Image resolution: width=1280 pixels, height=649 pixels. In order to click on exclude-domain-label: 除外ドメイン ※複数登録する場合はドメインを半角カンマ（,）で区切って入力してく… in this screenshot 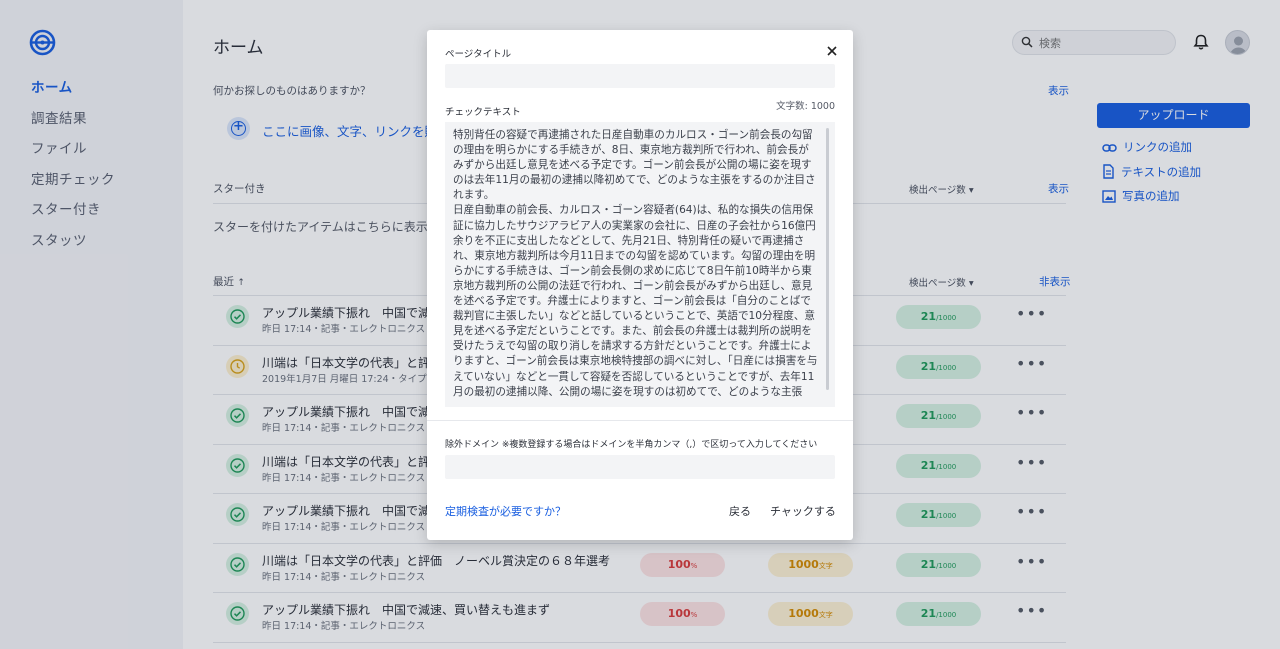, I will do `click(631, 445)`.